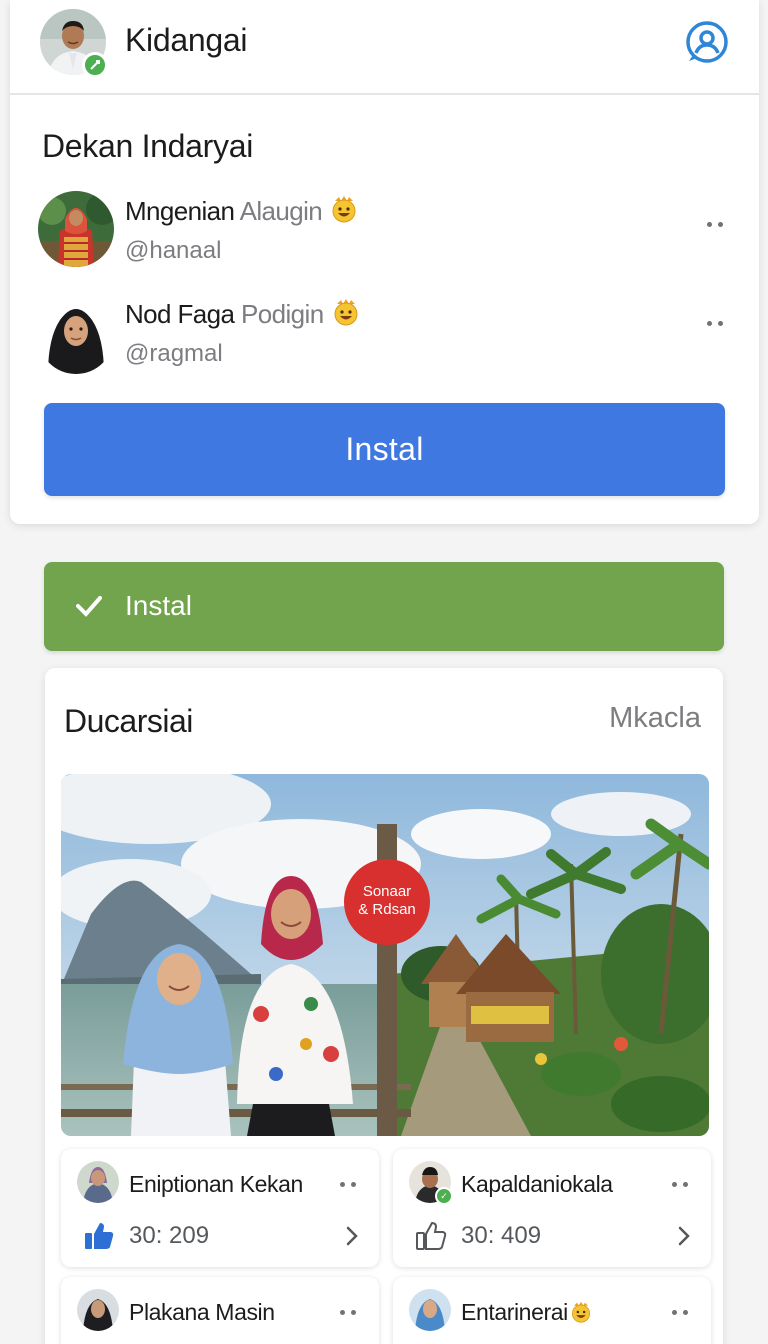 This screenshot has width=768, height=1344. I want to click on sign-text-line-1: Sonaar, so click(387, 891).